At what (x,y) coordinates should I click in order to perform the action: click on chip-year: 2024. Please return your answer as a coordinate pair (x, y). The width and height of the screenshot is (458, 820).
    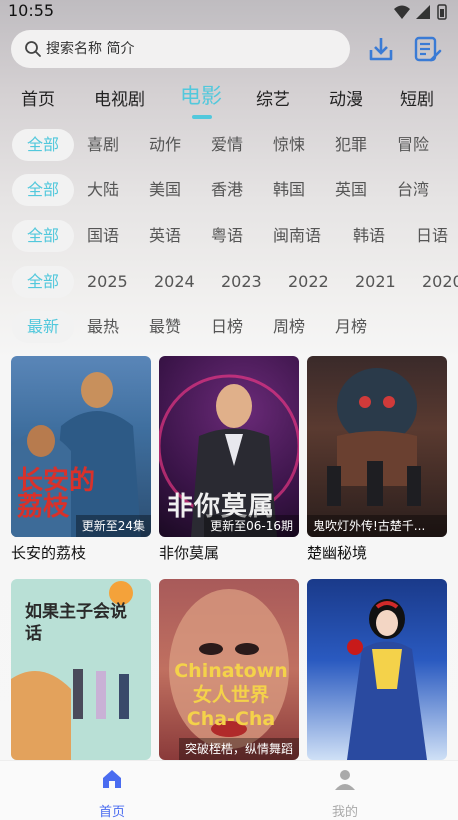
    Looking at the image, I should click on (174, 282).